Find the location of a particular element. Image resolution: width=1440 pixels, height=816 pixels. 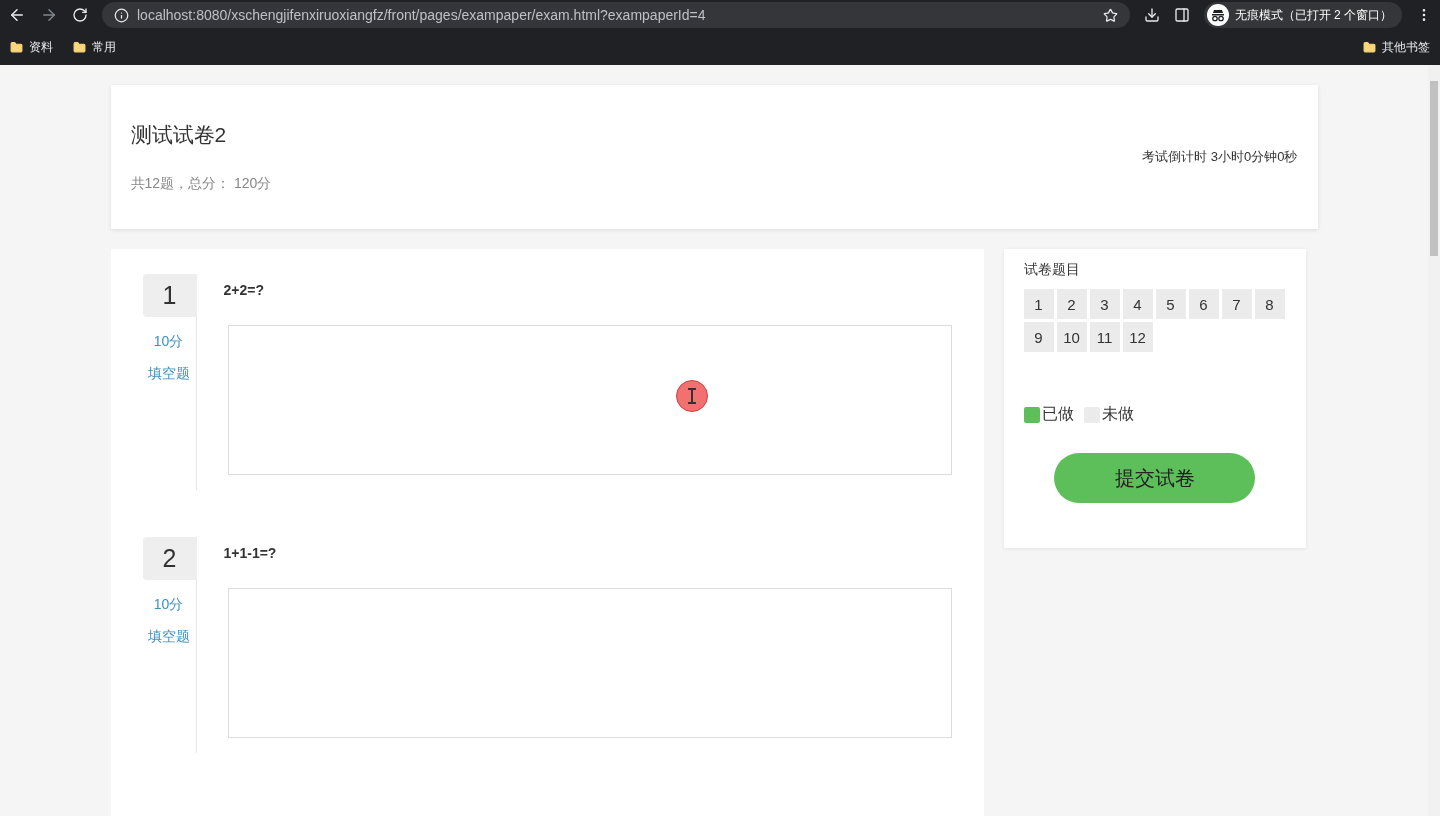

incognito-label: 无痕模式（已打开 2 个窗口） is located at coordinates (1313, 15).